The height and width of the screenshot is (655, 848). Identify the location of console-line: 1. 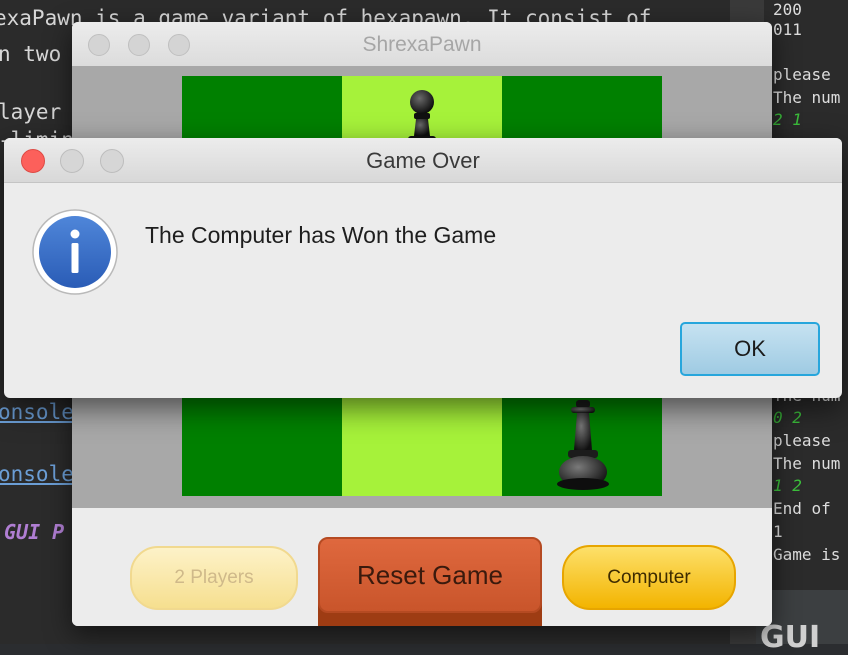
(778, 531).